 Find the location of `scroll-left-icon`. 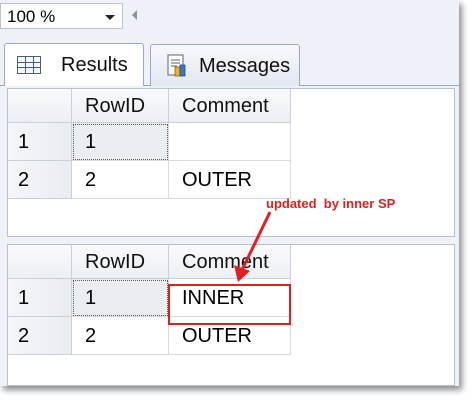

scroll-left-icon is located at coordinates (134, 15).